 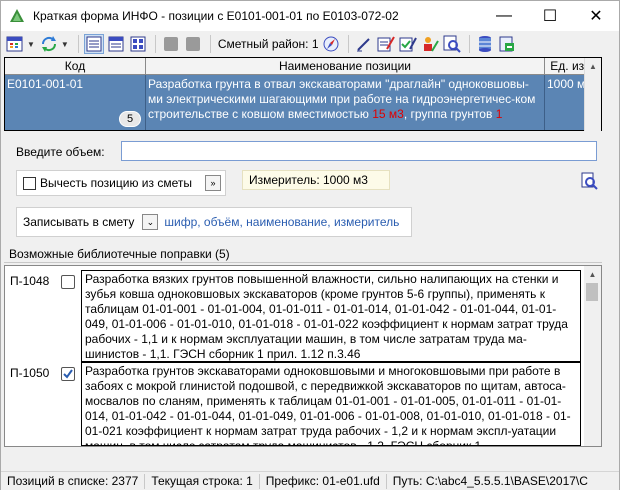 I want to click on edit-check-icon, so click(x=408, y=44).